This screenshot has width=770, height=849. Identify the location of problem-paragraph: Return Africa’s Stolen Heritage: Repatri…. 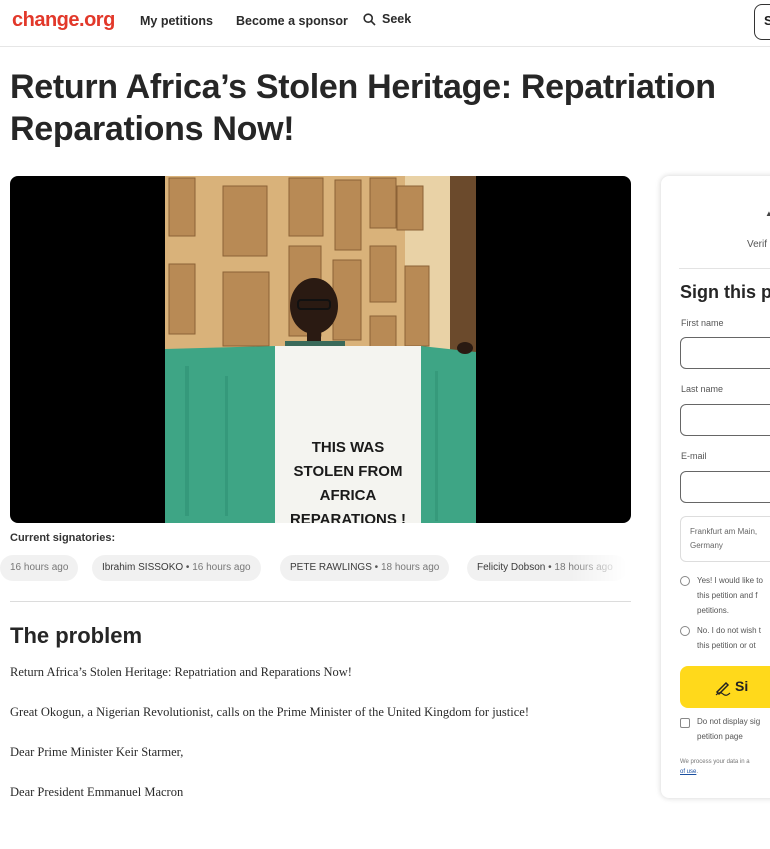
(181, 672).